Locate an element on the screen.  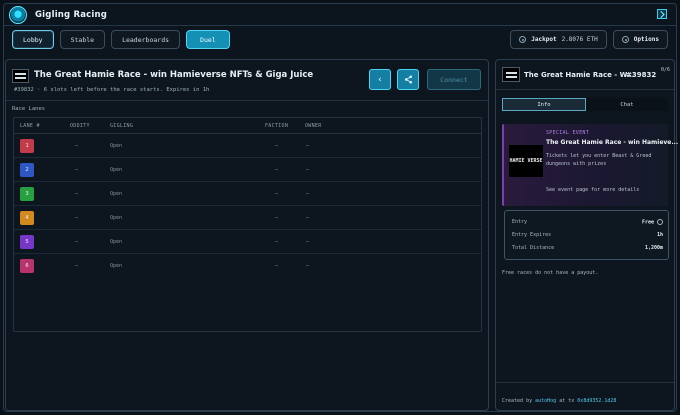
main-nav: Lobby Stable Leaderboards Duel is located at coordinates (121, 40).